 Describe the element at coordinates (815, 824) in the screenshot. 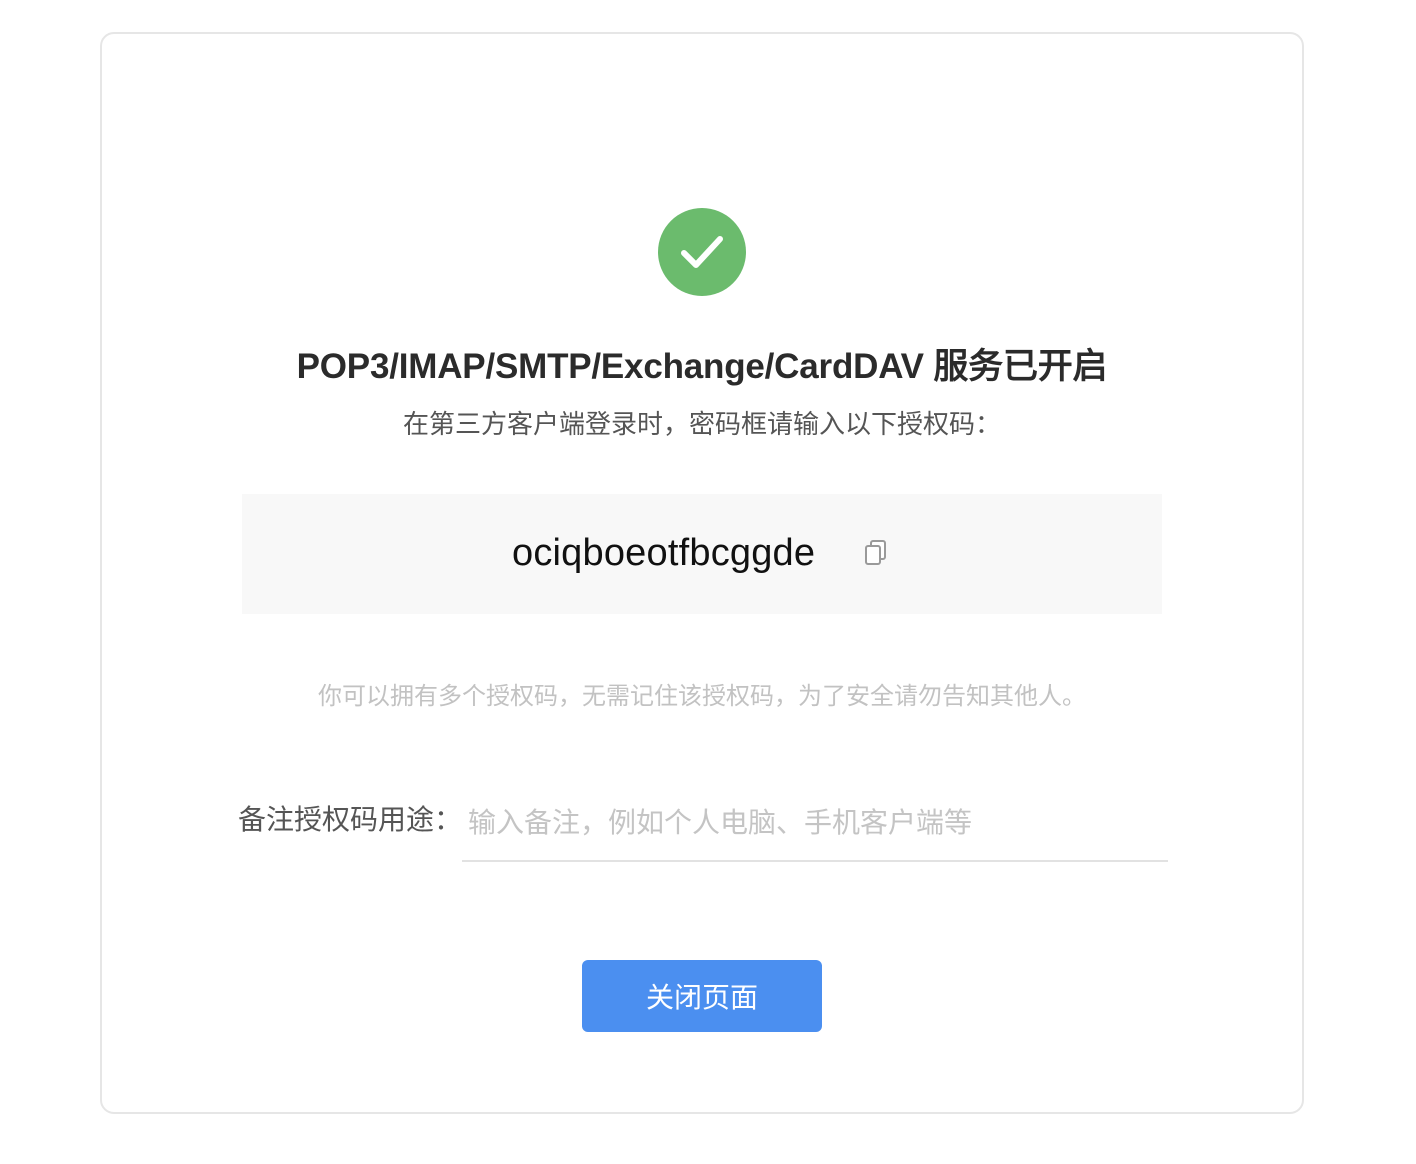

I see `note-input` at that location.